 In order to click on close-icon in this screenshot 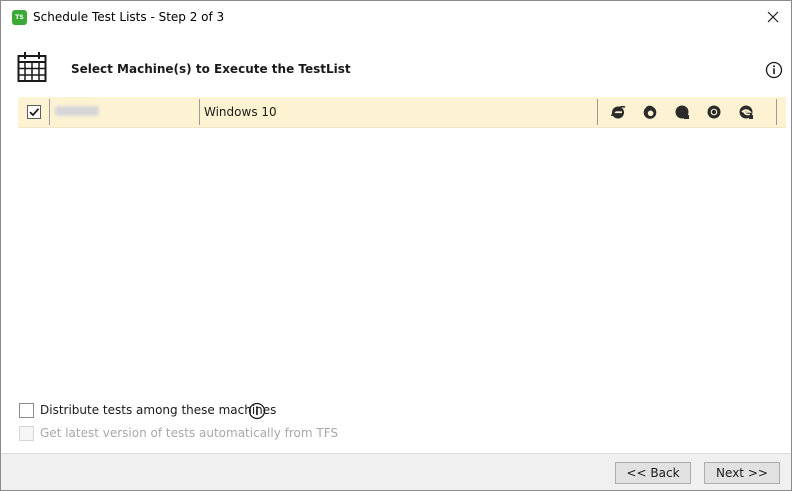, I will do `click(773, 17)`.